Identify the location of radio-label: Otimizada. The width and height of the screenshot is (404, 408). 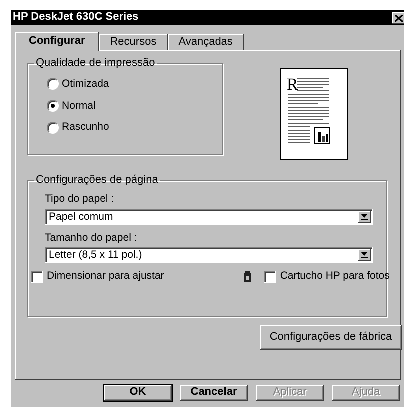
(86, 84).